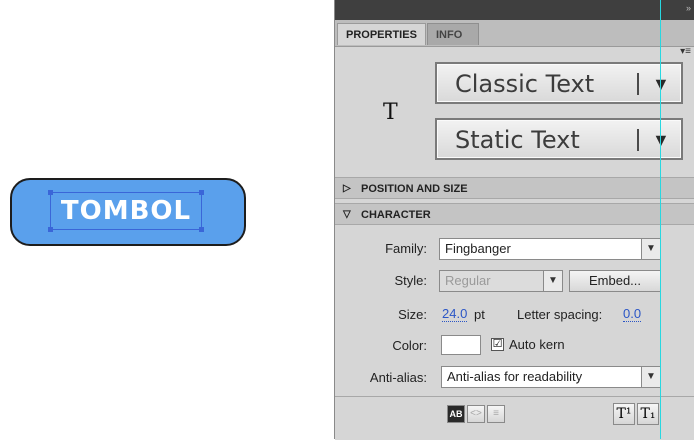 Image resolution: width=694 pixels, height=440 pixels. Describe the element at coordinates (632, 314) in the screenshot. I see `letter-spacing-value: 0.0` at that location.